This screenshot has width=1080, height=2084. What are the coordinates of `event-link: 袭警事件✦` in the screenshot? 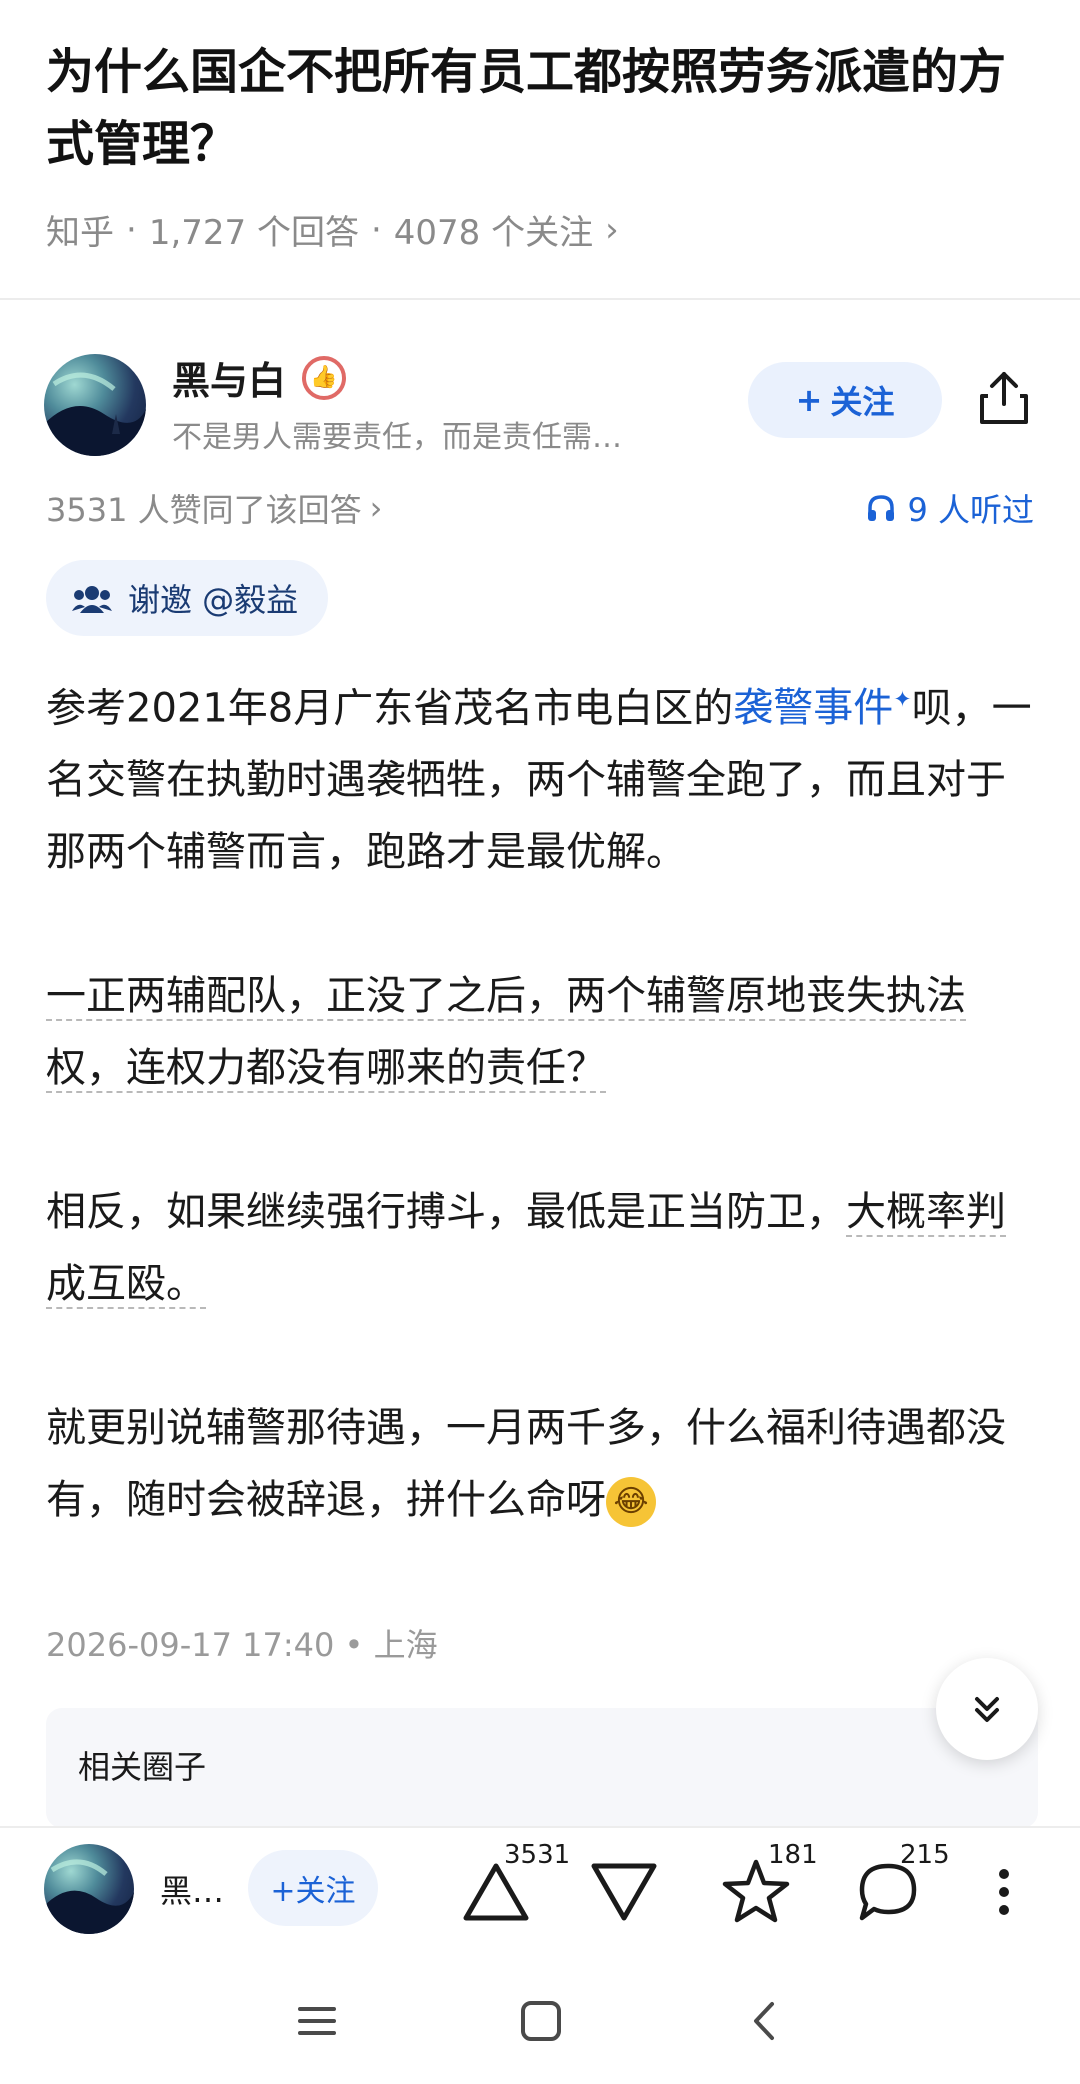 It's located at (822, 708).